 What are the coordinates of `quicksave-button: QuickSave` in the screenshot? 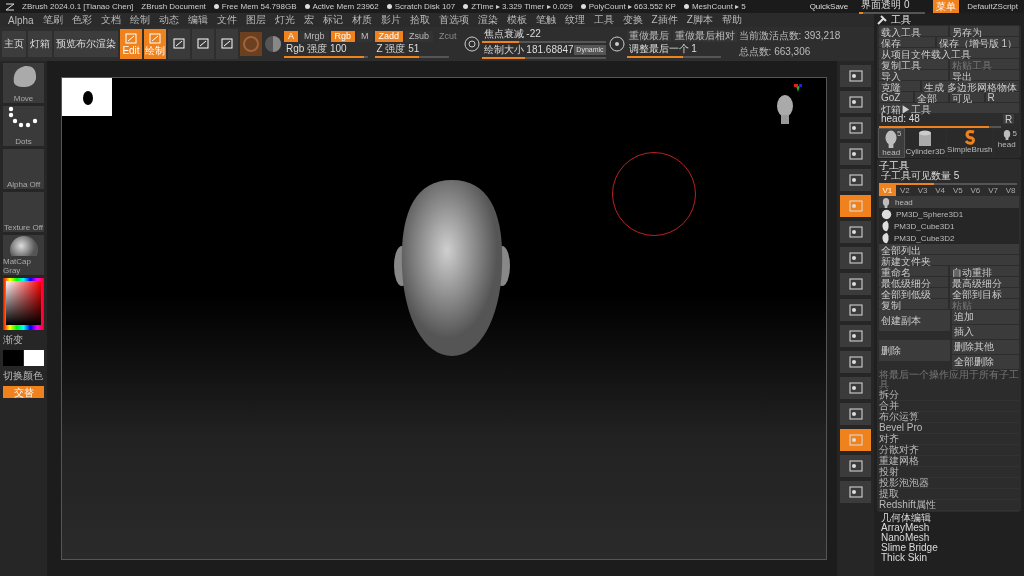 It's located at (829, 6).